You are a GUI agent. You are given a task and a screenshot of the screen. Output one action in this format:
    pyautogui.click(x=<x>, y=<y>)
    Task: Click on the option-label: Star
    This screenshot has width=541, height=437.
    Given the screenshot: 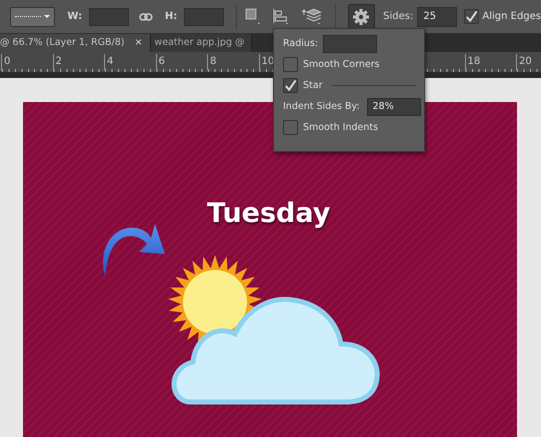 What is the action you would take?
    pyautogui.click(x=312, y=85)
    